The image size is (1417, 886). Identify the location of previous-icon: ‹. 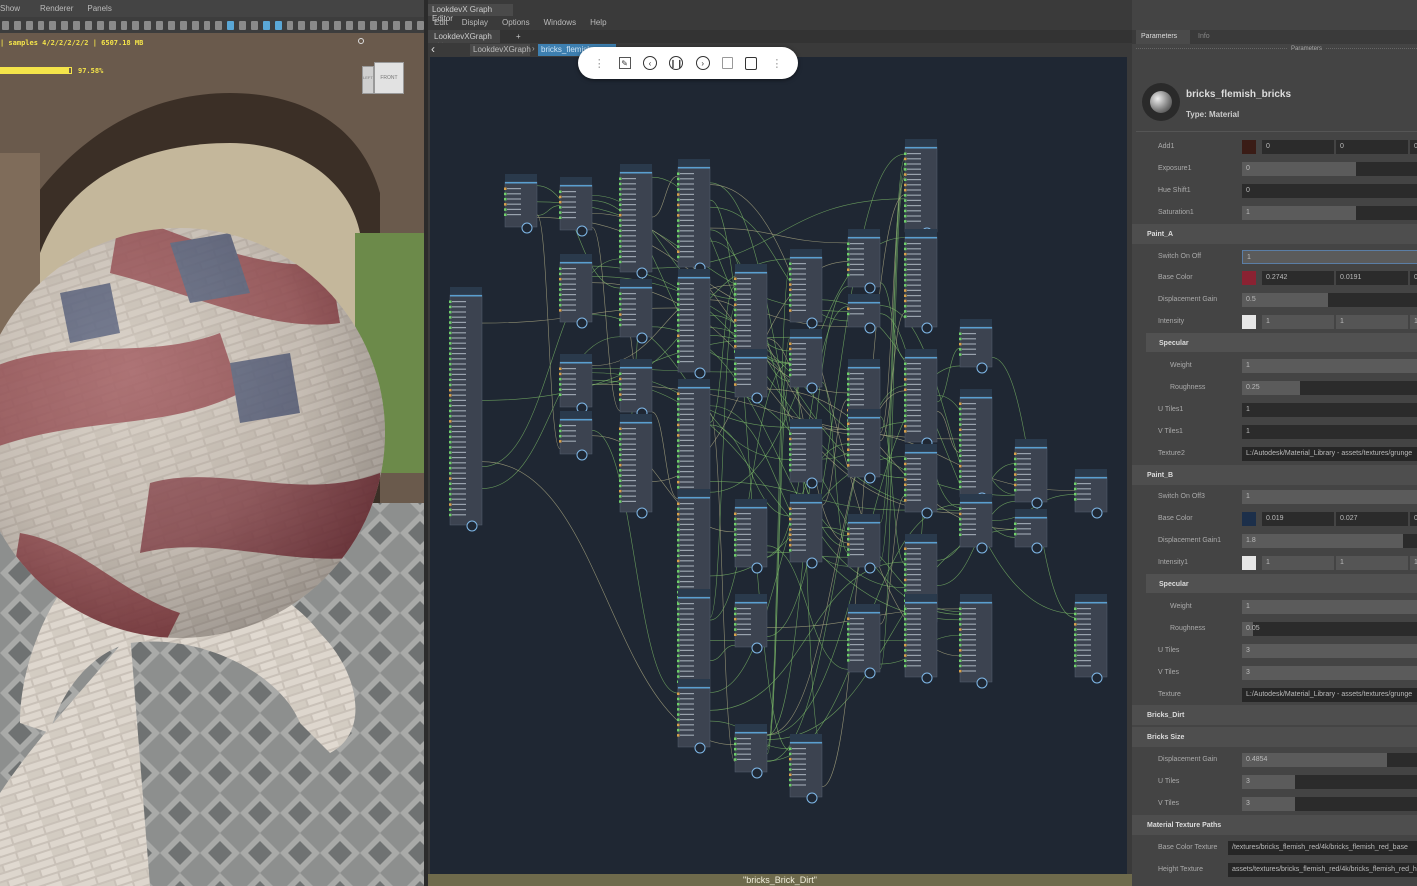
(649, 63).